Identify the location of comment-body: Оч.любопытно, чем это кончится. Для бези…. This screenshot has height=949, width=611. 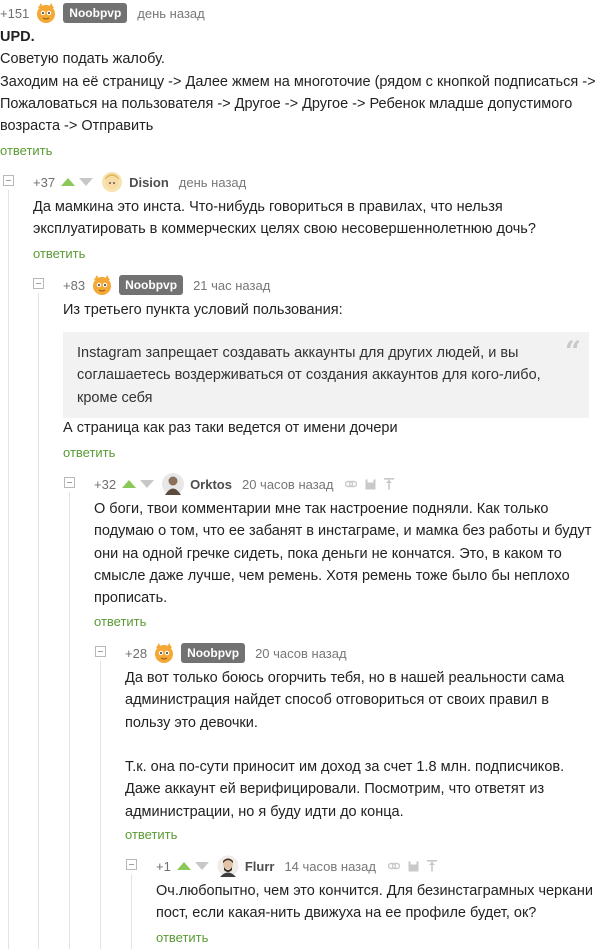
(381, 902).